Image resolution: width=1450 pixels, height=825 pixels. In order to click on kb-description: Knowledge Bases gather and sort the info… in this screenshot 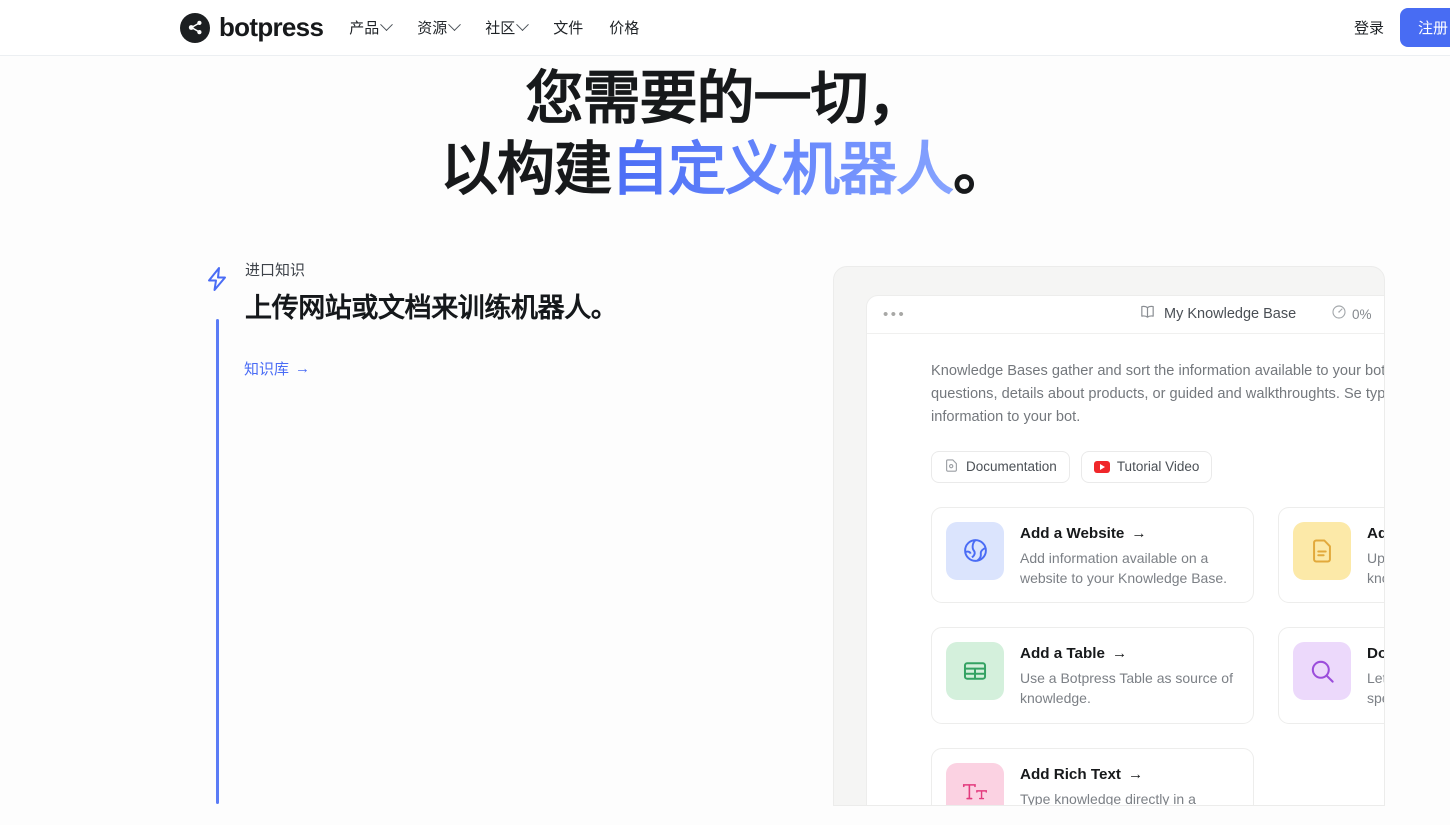, I will do `click(1158, 393)`.